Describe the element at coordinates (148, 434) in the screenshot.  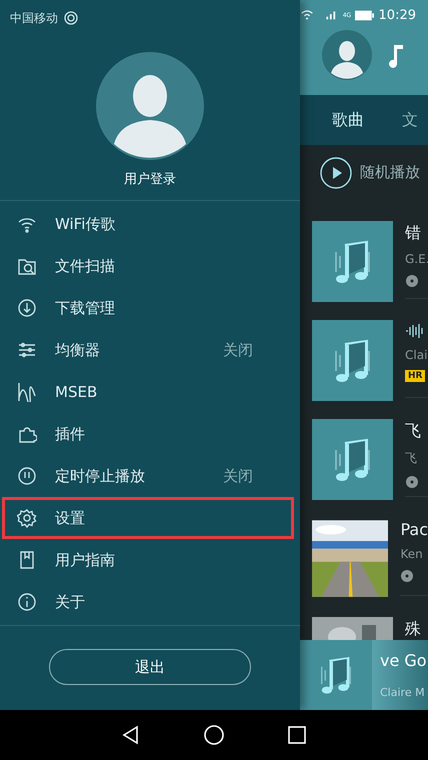
I see `menu-item: 插件` at that location.